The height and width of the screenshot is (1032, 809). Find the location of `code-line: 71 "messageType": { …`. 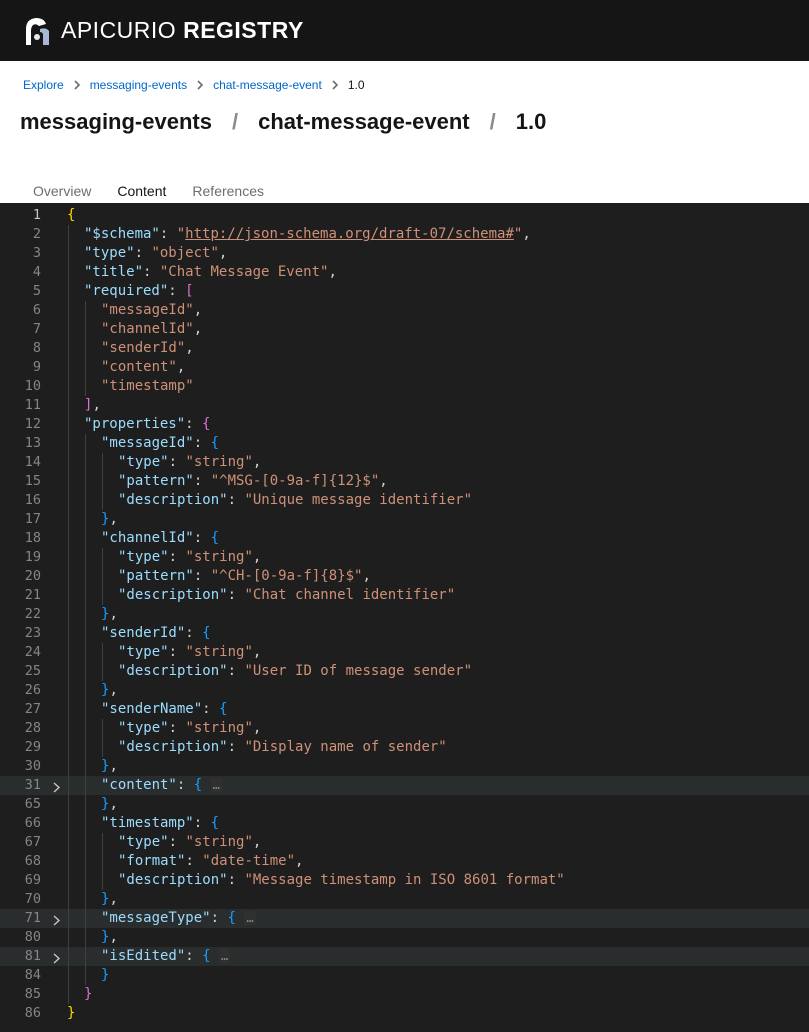

code-line: 71 "messageType": { … is located at coordinates (404, 918).